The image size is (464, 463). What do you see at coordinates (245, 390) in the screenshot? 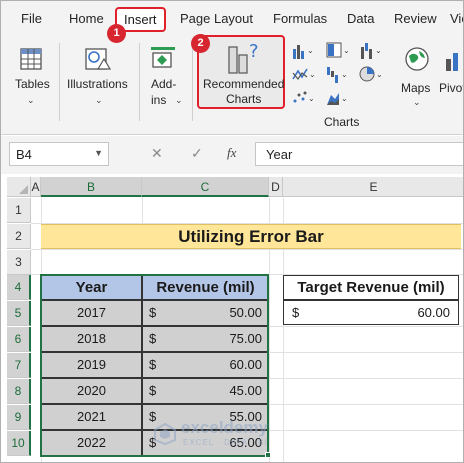
I see `revenue-value: 45.00` at bounding box center [245, 390].